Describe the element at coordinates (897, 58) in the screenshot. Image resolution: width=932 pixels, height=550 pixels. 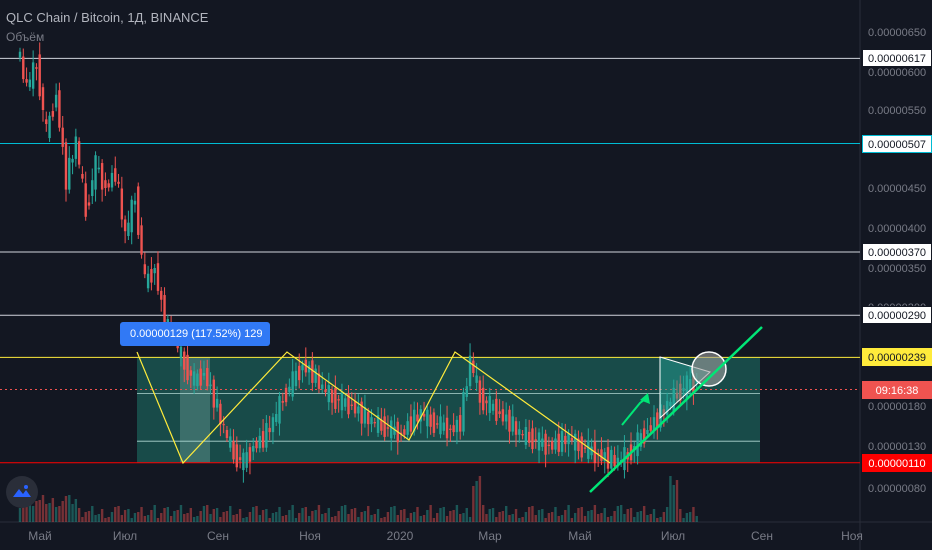
I see `price-label: 0.00000617` at that location.